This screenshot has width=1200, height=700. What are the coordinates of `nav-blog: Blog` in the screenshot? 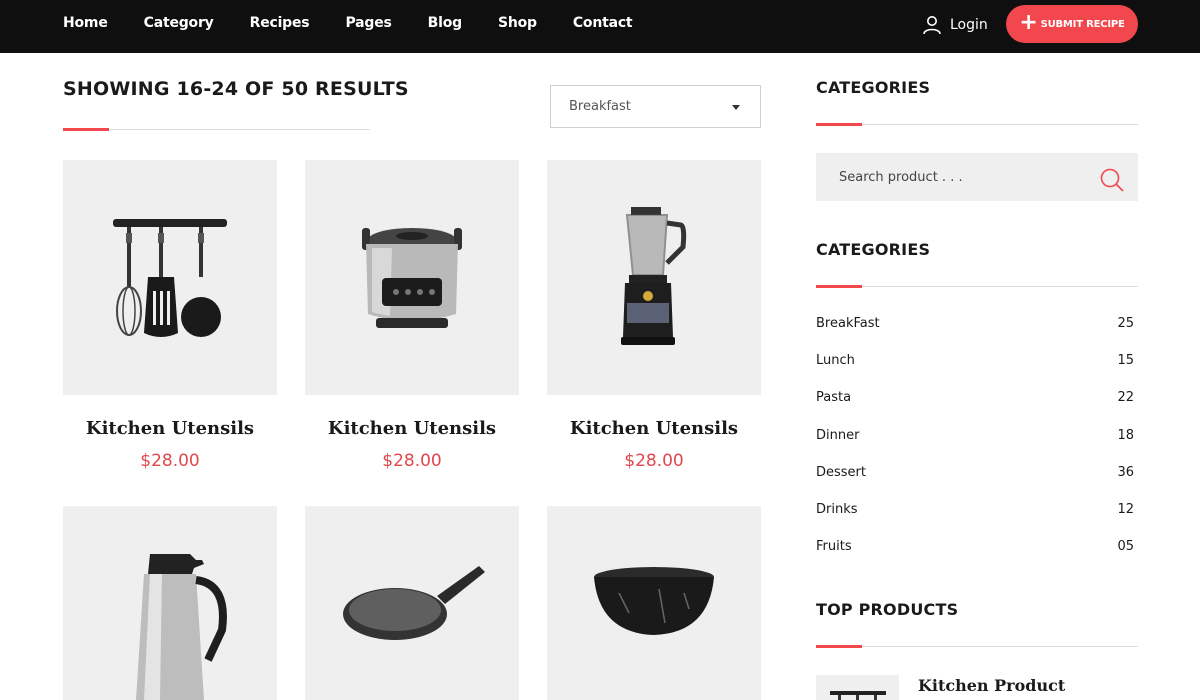 It's located at (445, 23).